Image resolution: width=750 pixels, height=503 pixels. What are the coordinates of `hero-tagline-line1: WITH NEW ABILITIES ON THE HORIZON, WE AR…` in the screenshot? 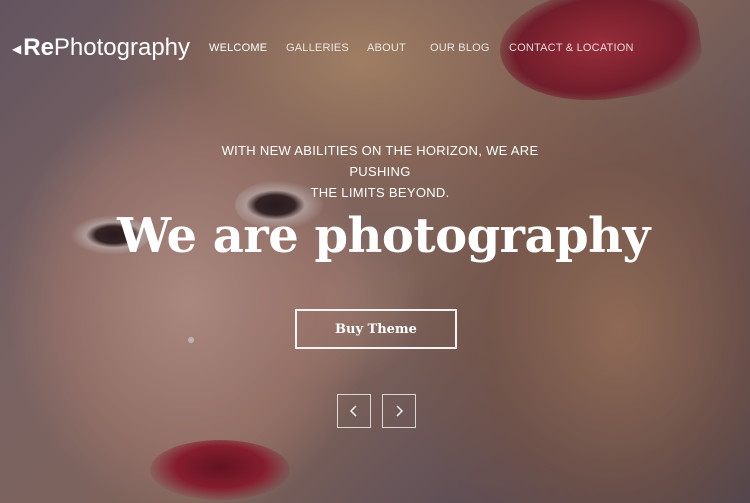 It's located at (380, 161).